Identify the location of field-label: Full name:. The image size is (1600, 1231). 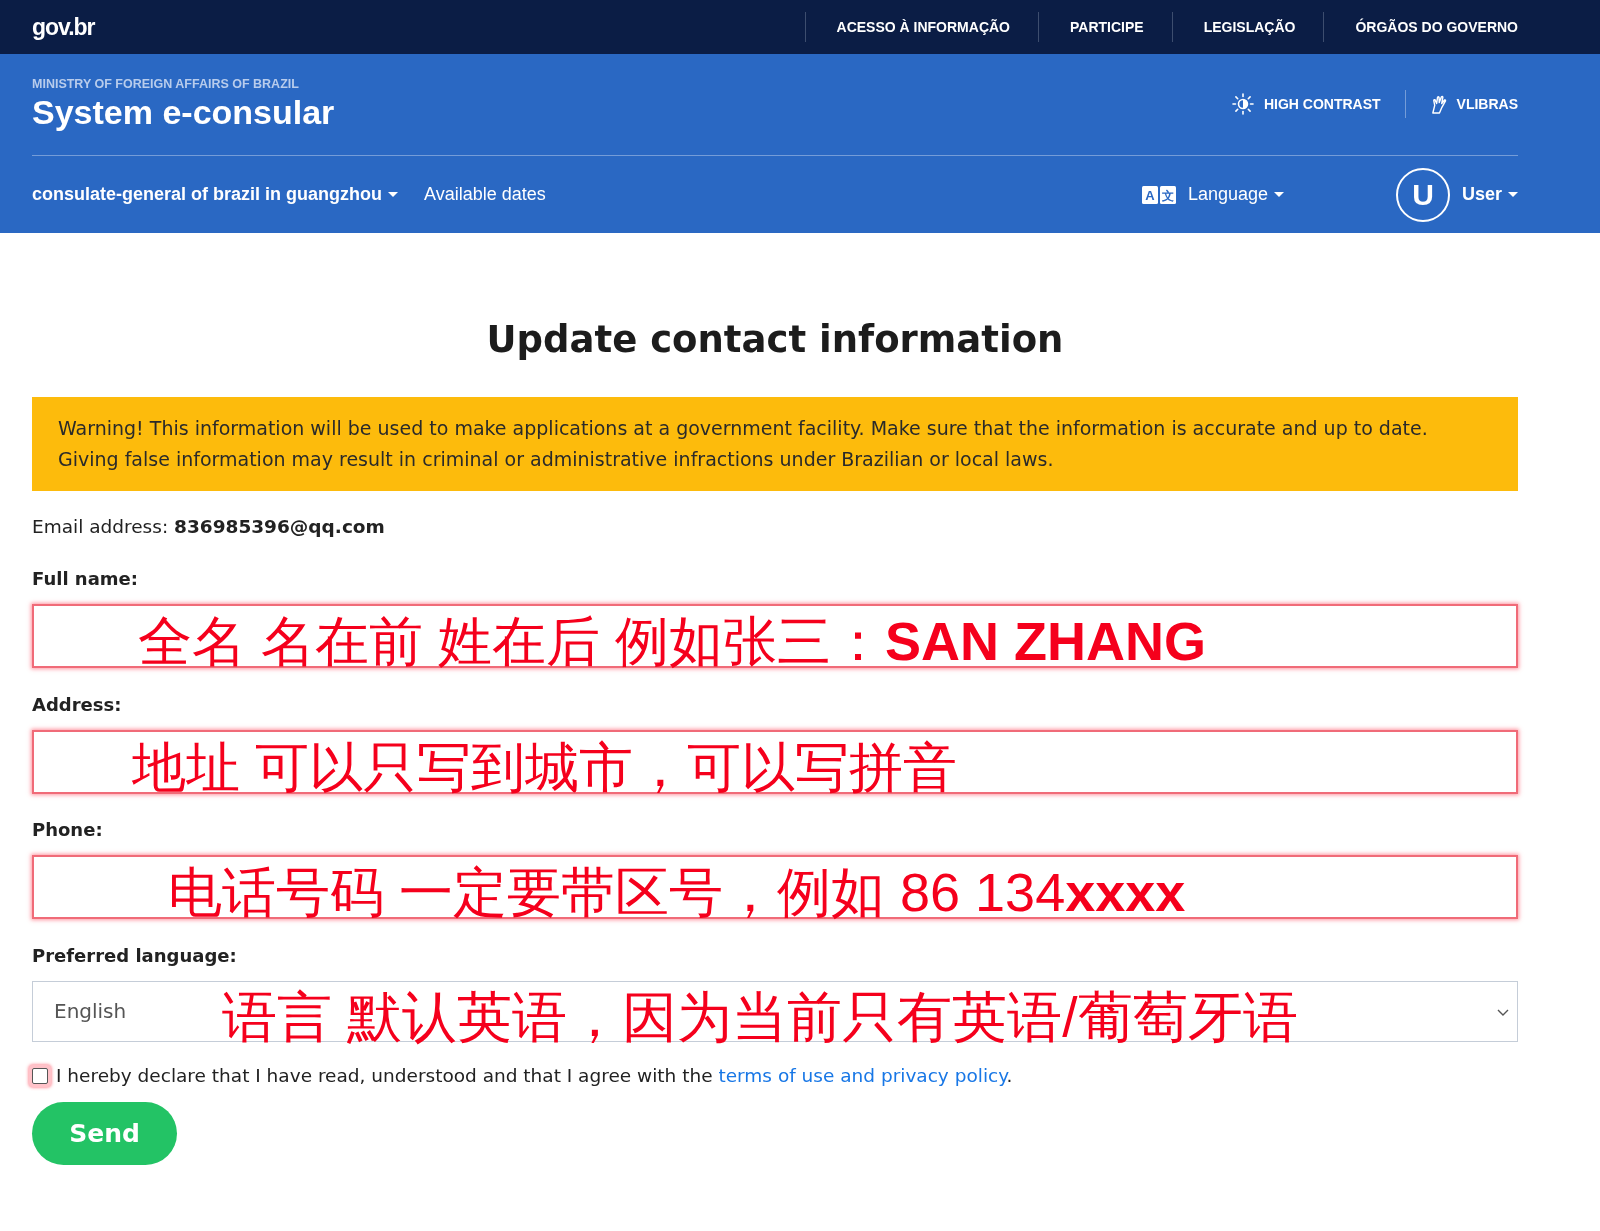
(85, 579).